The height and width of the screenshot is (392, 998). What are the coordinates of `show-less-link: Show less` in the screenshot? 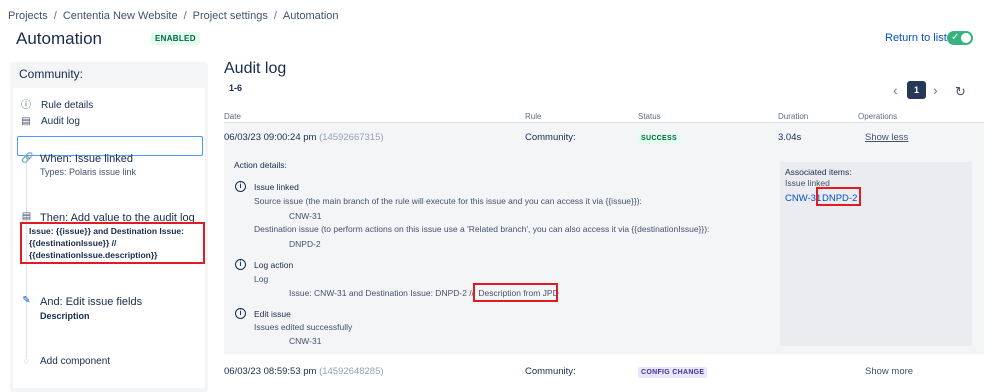 It's located at (886, 137).